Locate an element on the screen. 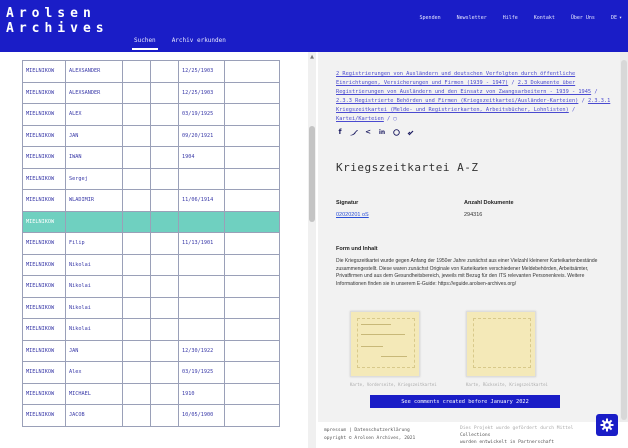 The height and width of the screenshot is (448, 628). table-row: MIELNIKOW Sergej is located at coordinates (151, 178).